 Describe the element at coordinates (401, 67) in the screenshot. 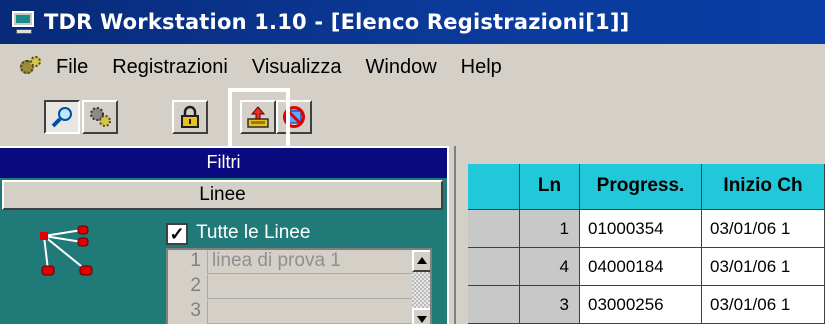

I see `menu-window: Window` at that location.